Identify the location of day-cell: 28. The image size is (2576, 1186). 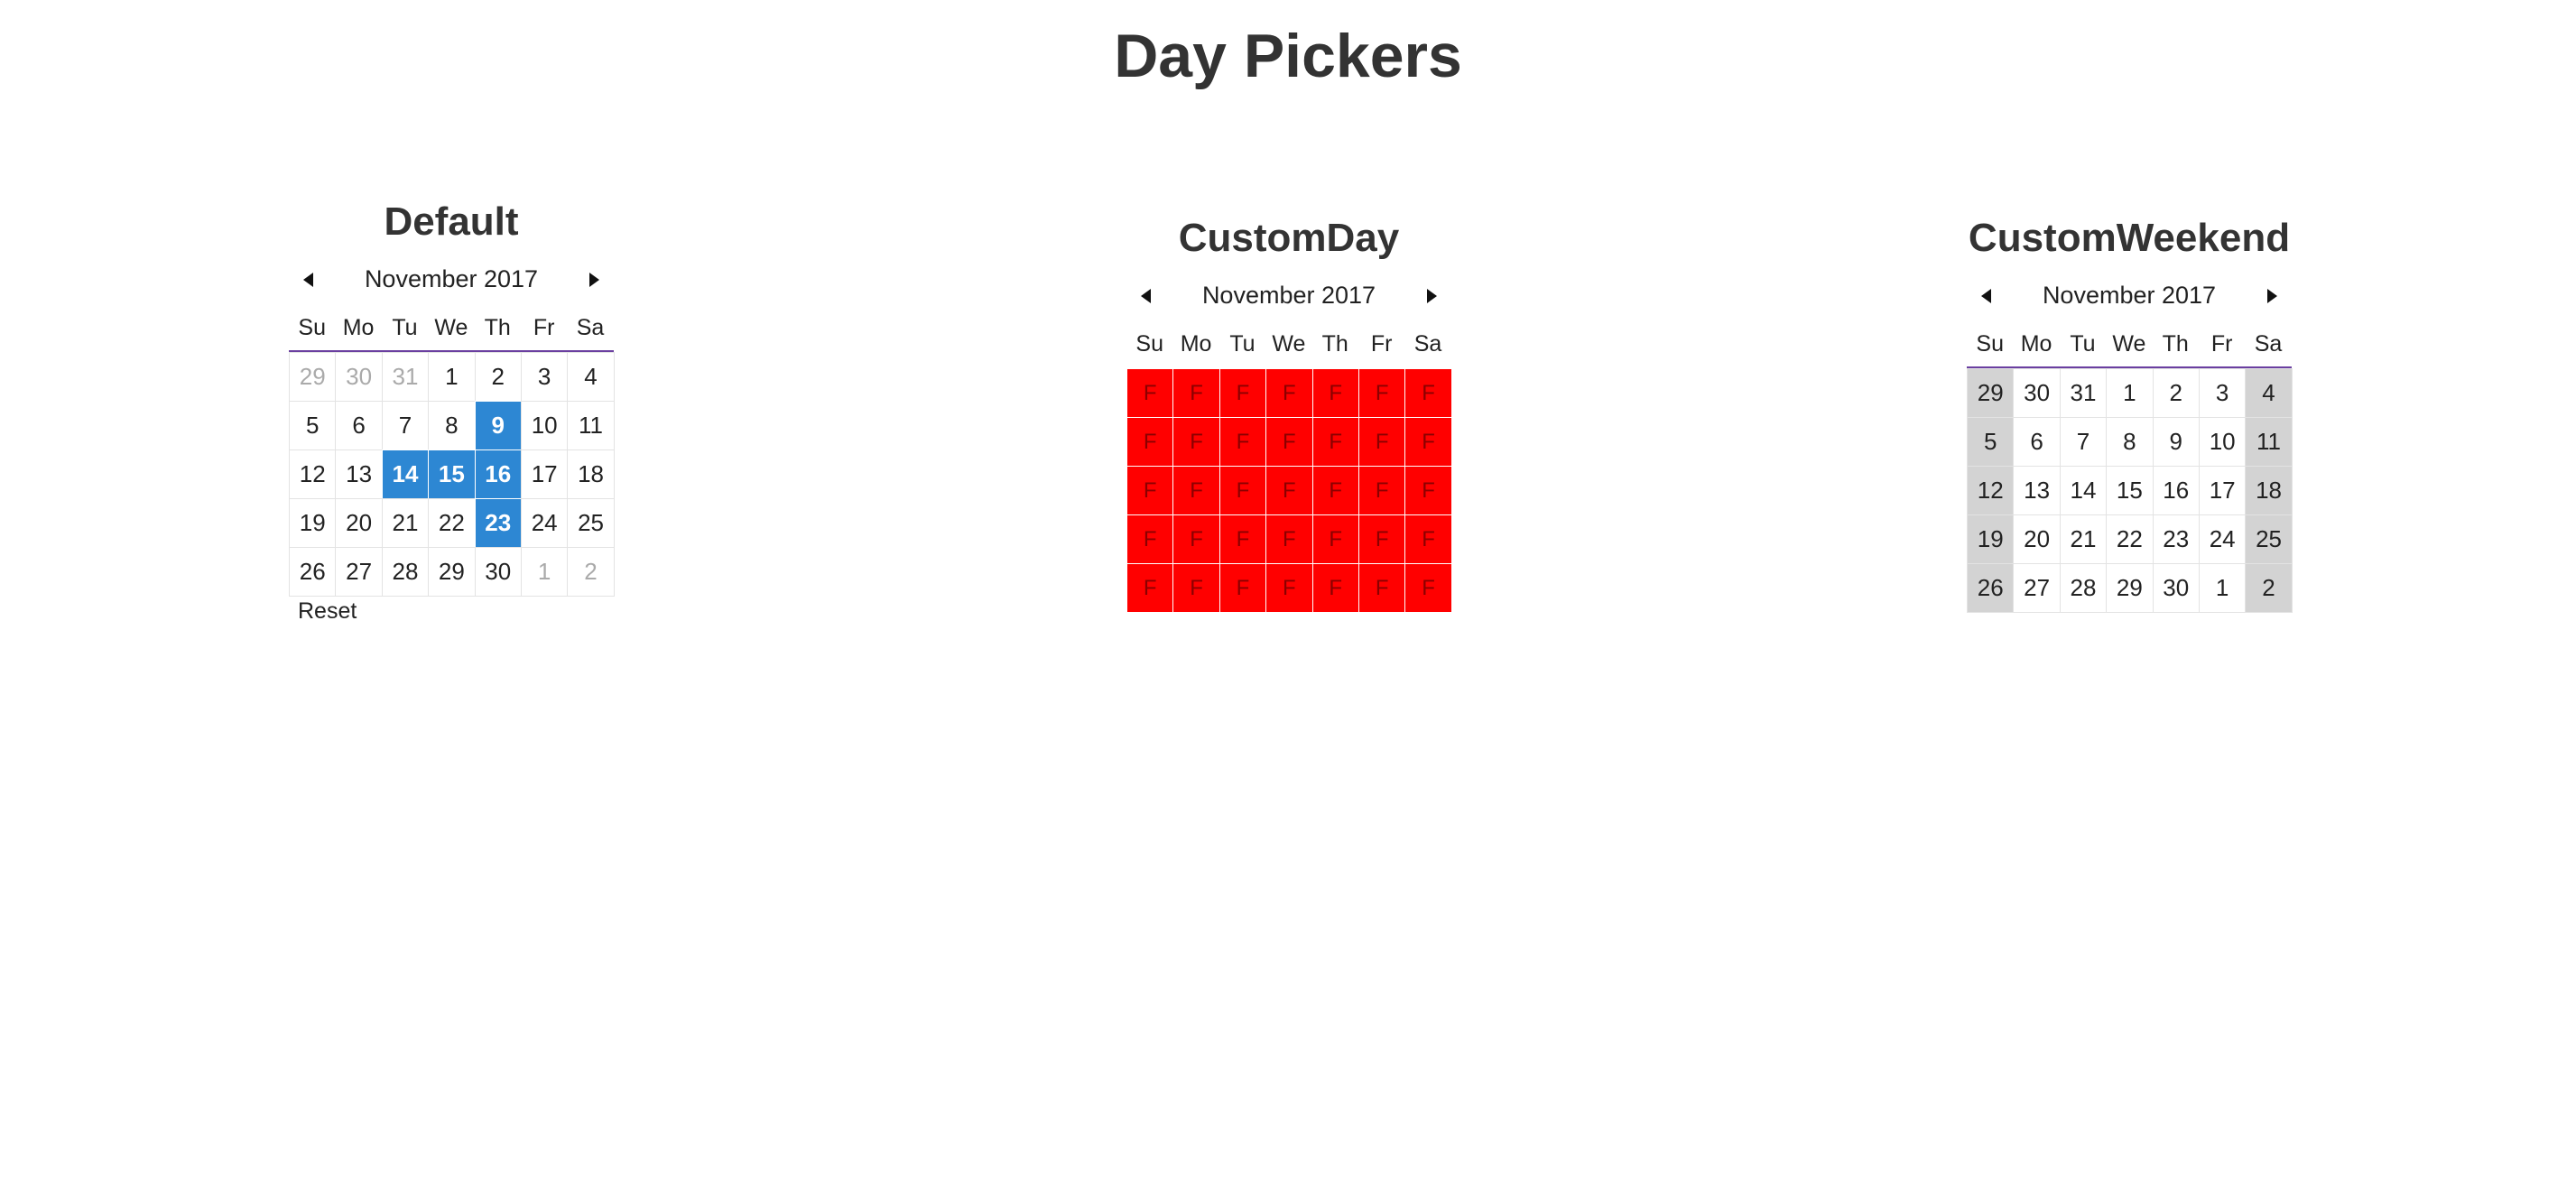
(2083, 588).